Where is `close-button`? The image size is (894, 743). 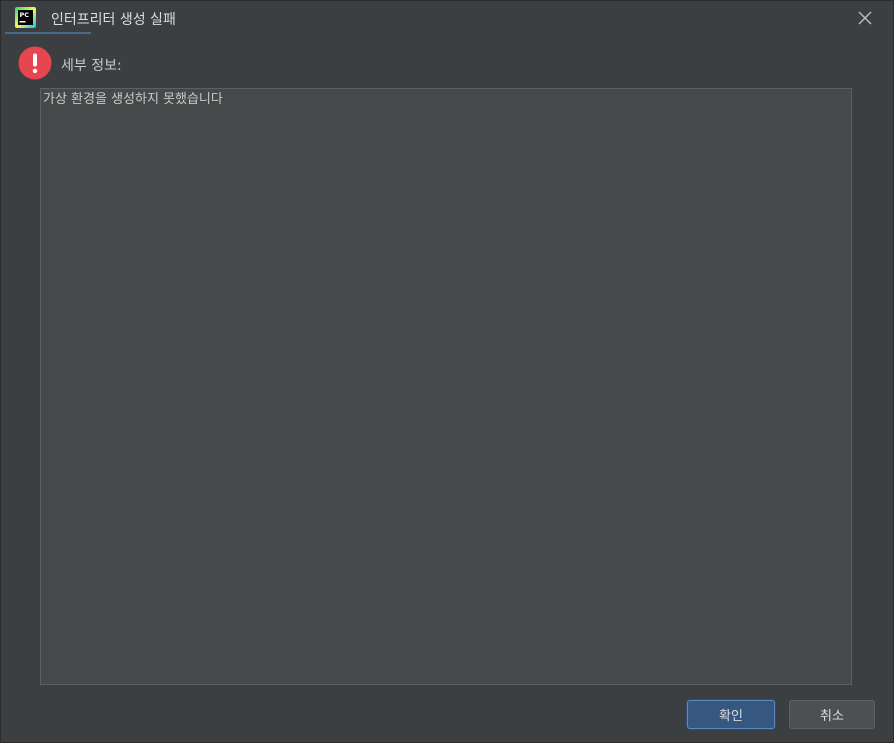 close-button is located at coordinates (865, 18).